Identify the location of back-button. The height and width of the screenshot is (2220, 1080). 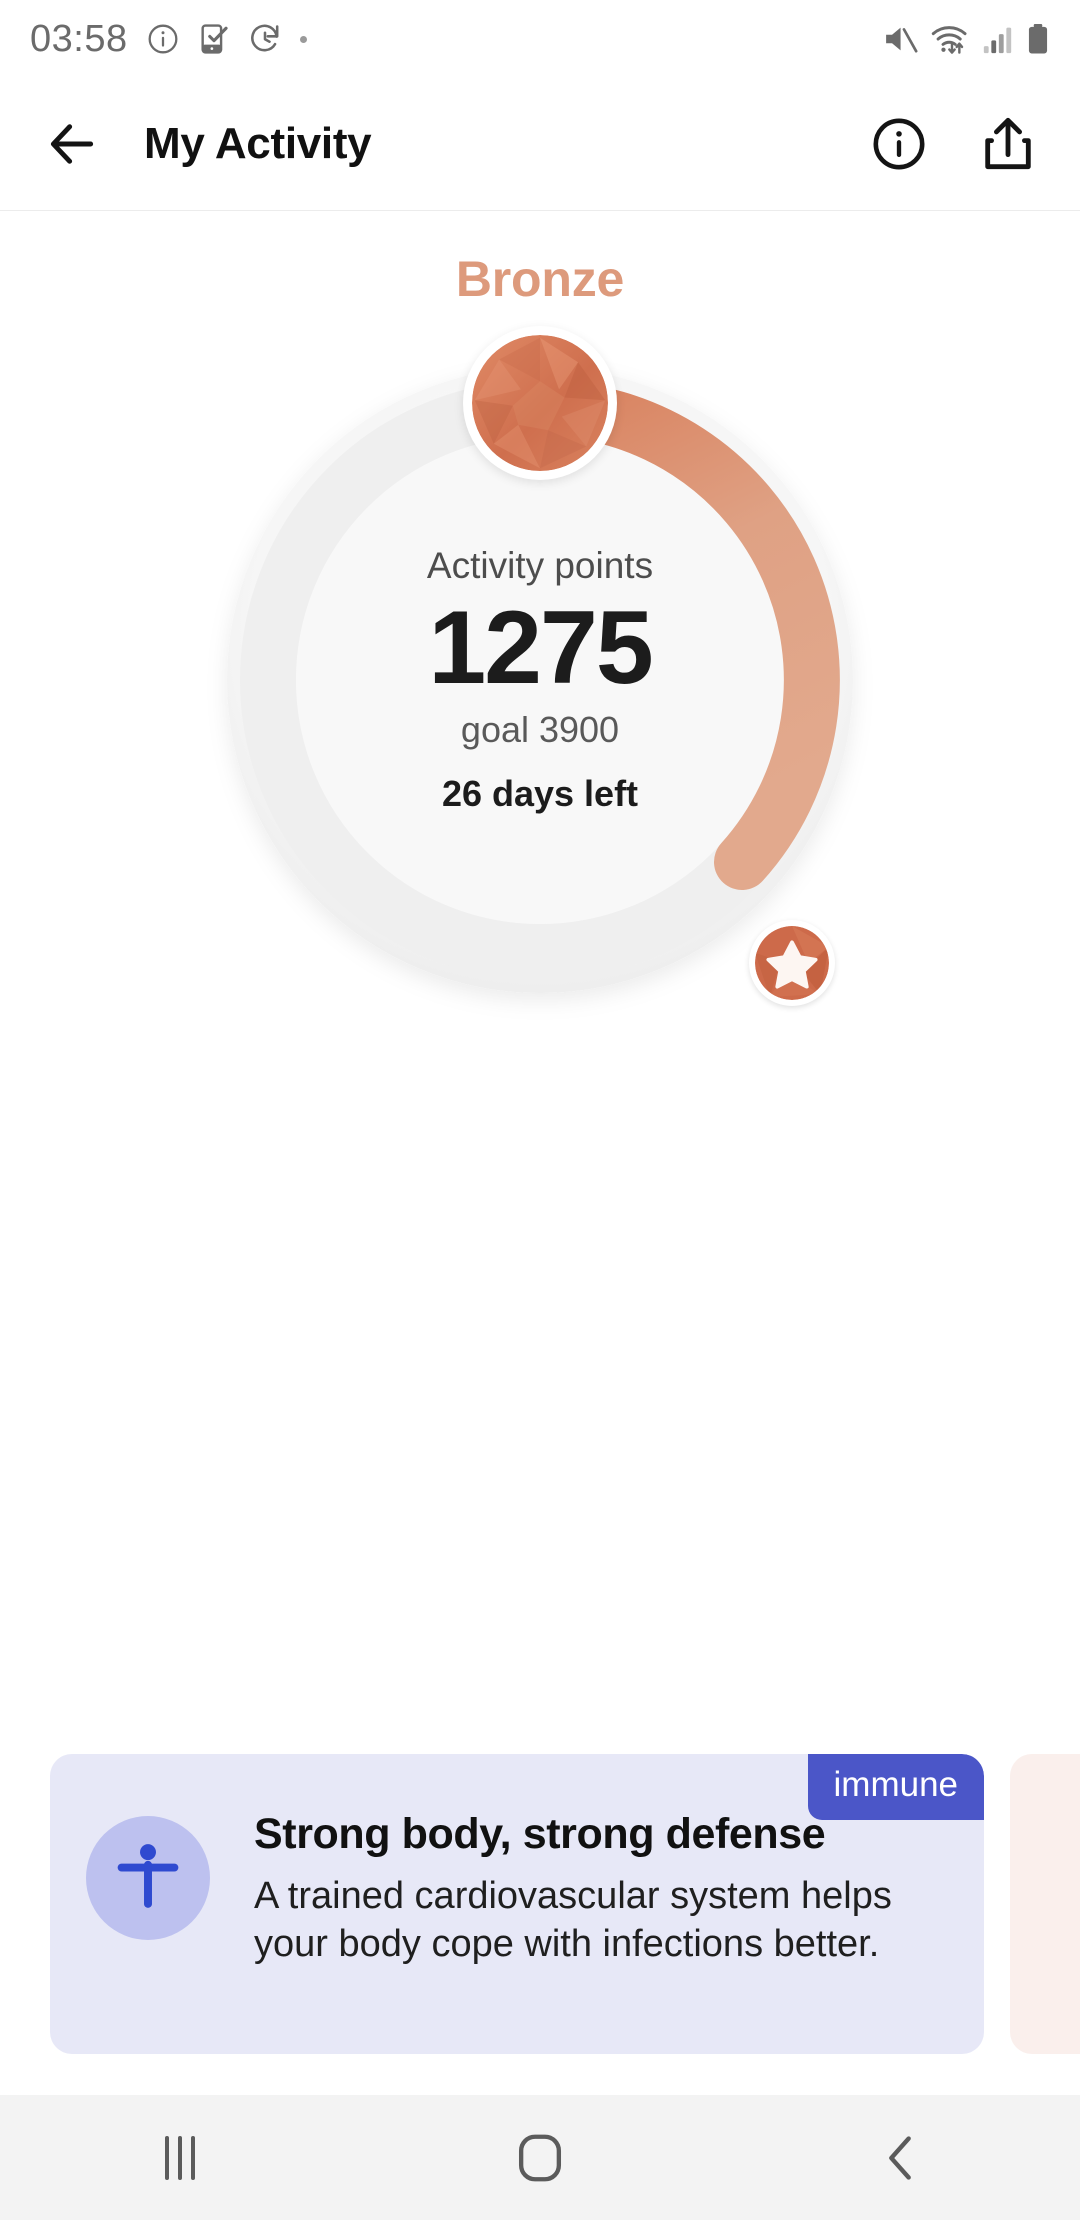
(72, 144).